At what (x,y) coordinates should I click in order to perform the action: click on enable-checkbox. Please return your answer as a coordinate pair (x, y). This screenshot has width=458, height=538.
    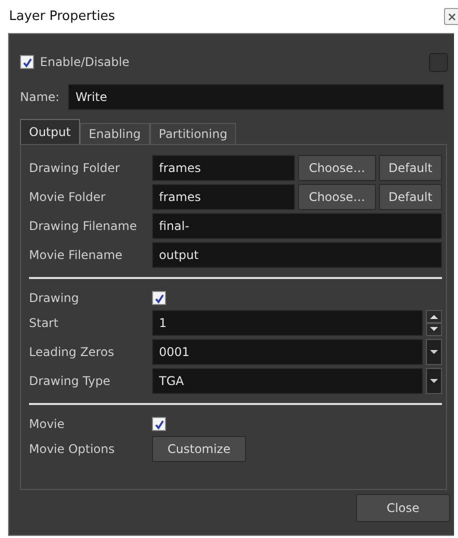
    Looking at the image, I should click on (27, 62).